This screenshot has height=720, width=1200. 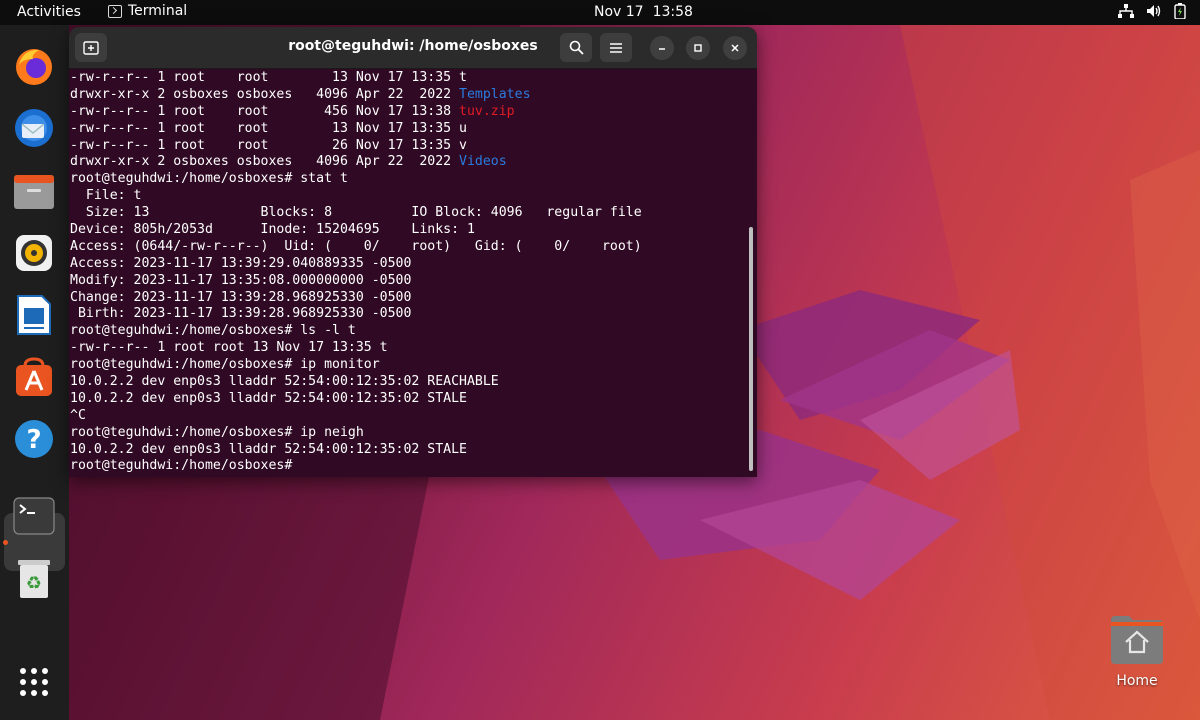 I want to click on terminal-line: ^C, so click(x=406, y=416).